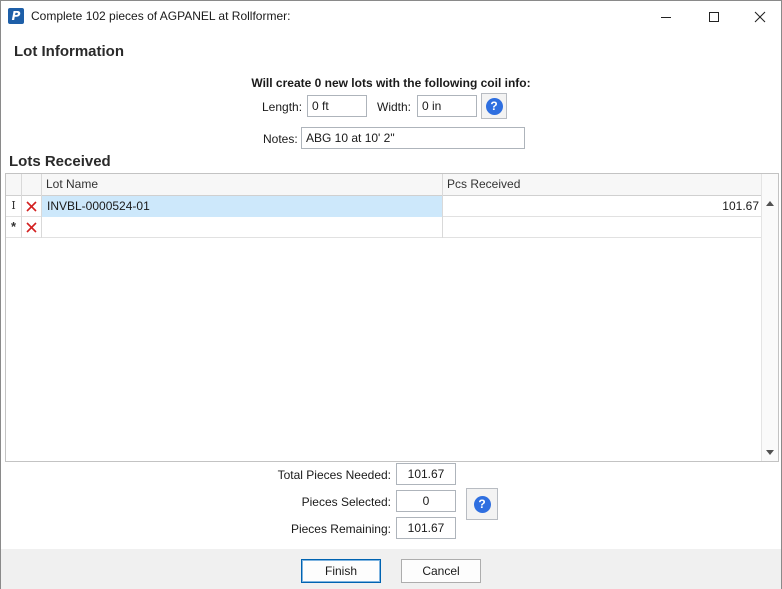 The width and height of the screenshot is (782, 589). I want to click on maximize-icon, so click(714, 16).